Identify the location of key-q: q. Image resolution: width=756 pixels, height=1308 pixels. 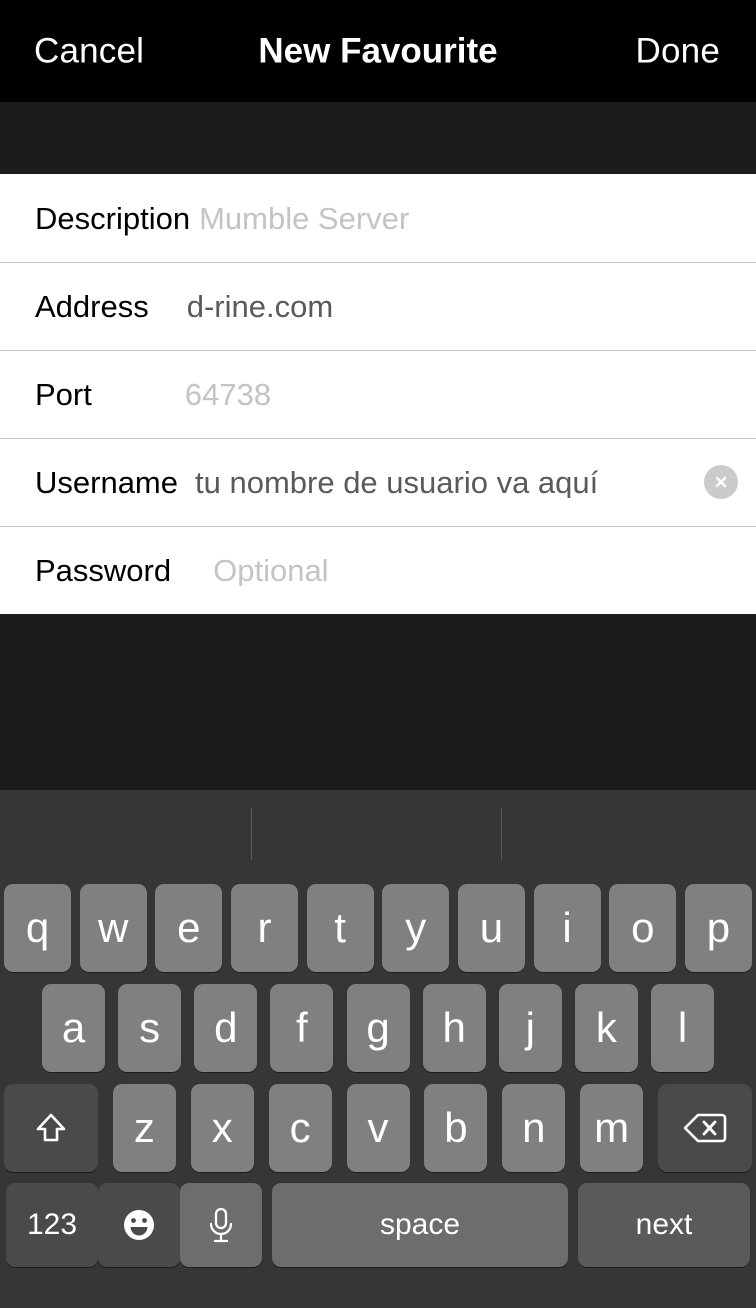
(37, 928).